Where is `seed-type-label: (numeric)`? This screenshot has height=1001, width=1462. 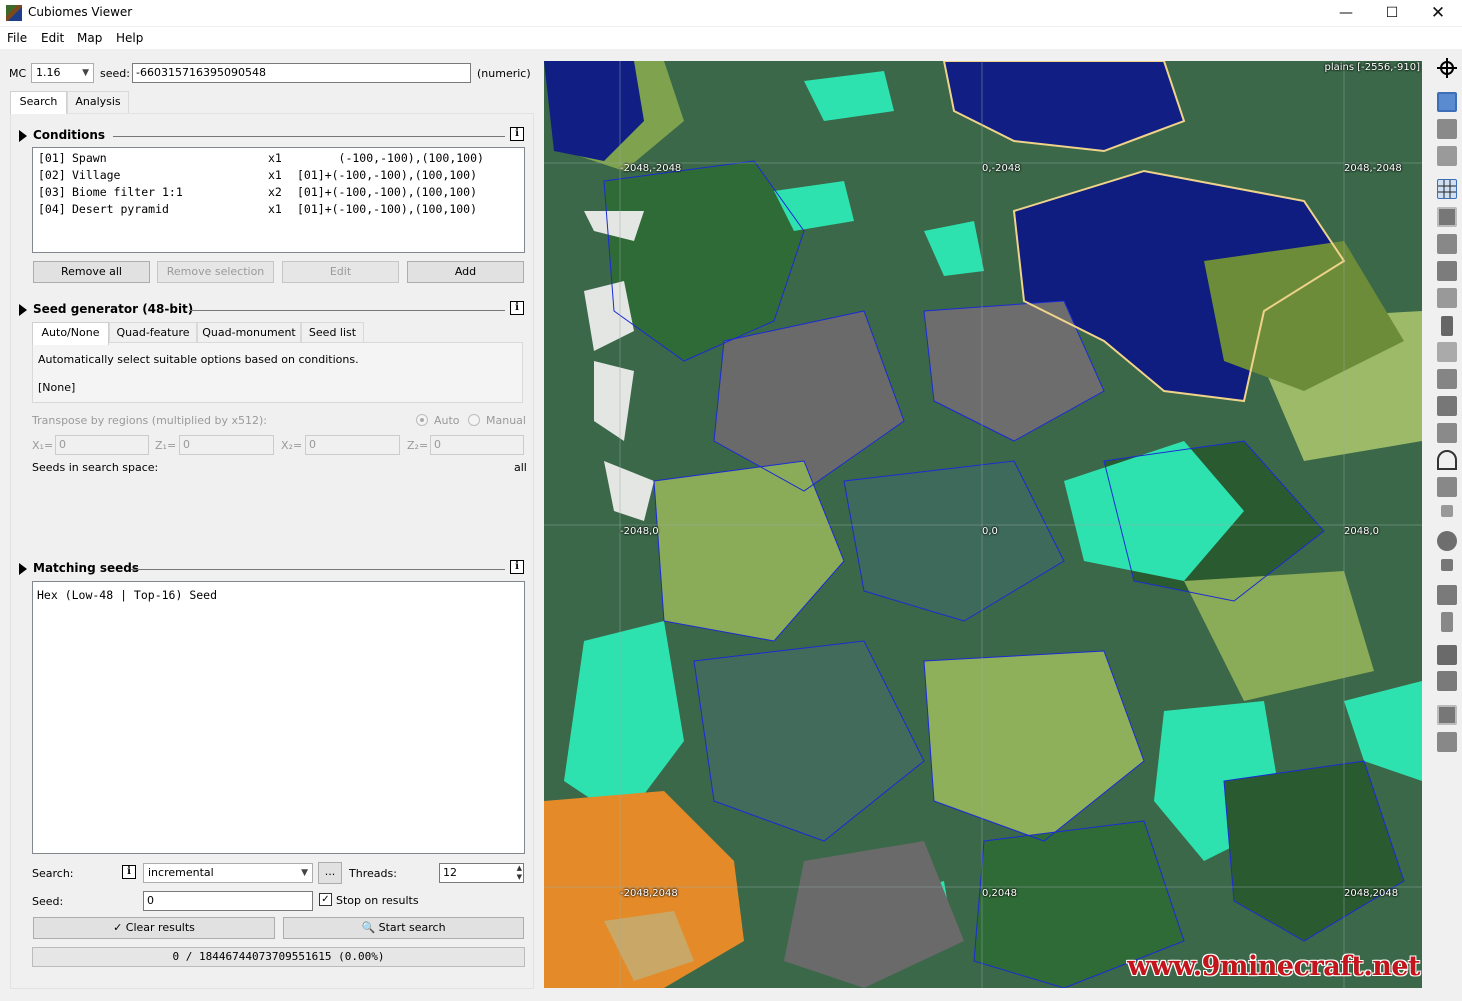 seed-type-label: (numeric) is located at coordinates (504, 73).